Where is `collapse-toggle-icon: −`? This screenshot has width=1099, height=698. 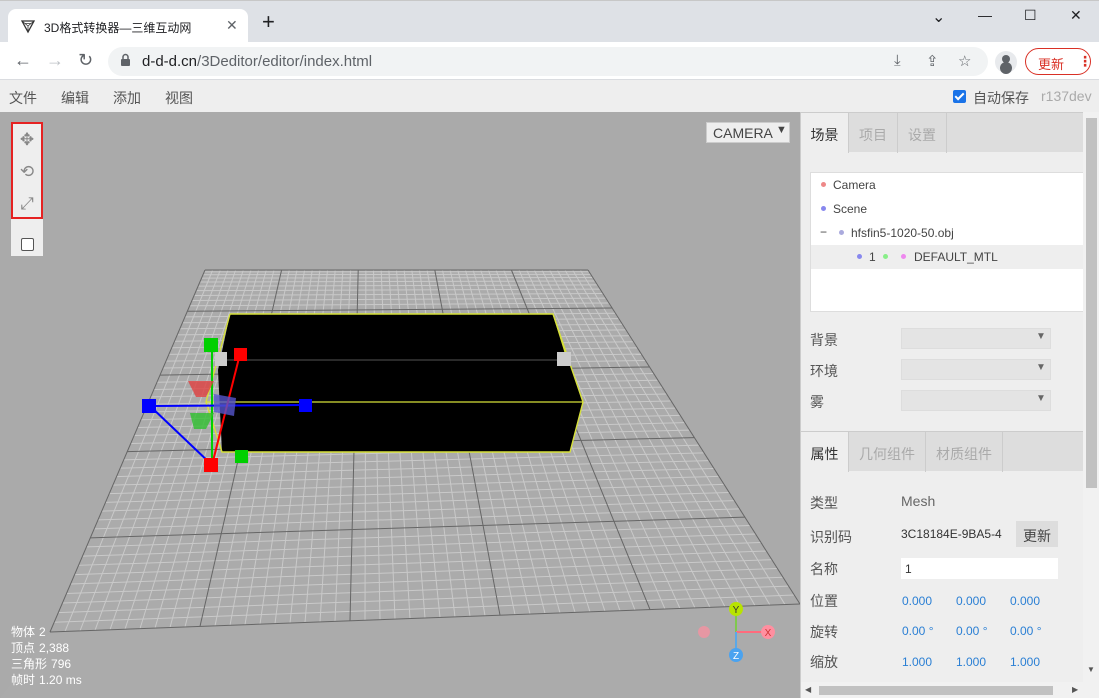 collapse-toggle-icon: − is located at coordinates (823, 232).